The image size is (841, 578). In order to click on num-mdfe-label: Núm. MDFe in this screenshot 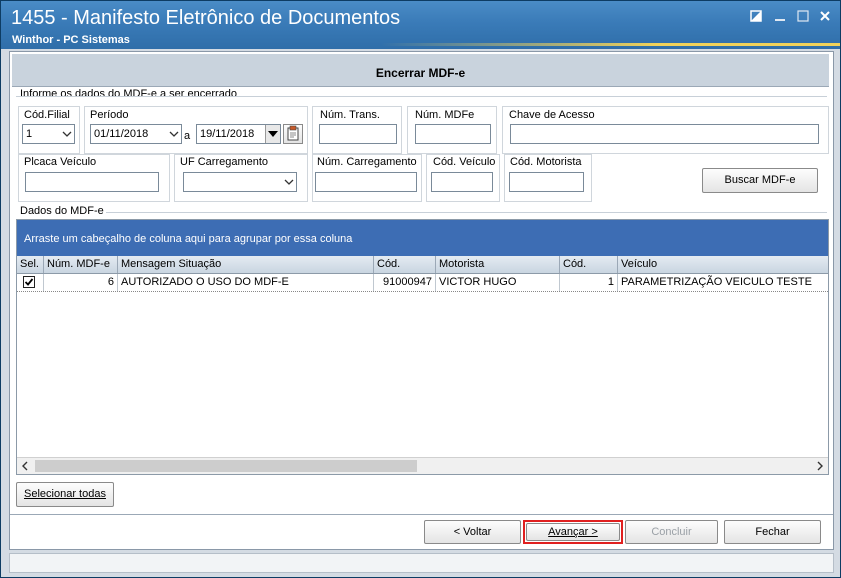, I will do `click(445, 115)`.